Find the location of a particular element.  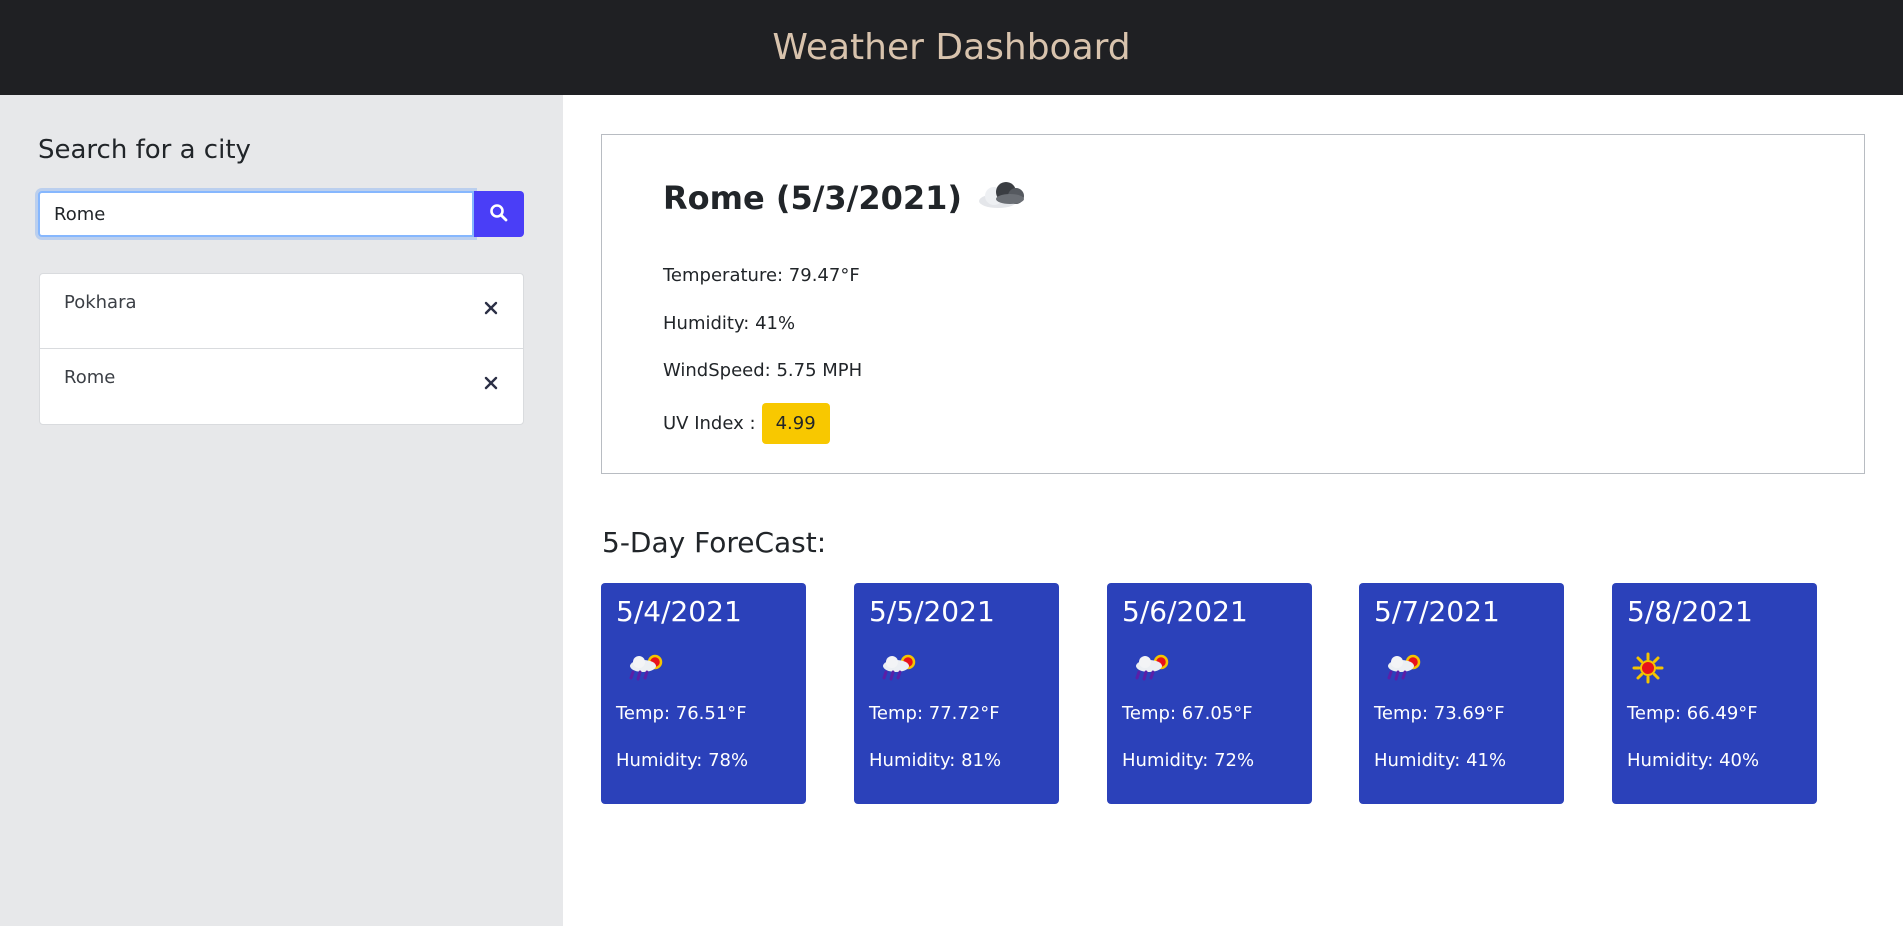

forecast-humidity: Humidity: 81% is located at coordinates (935, 760).